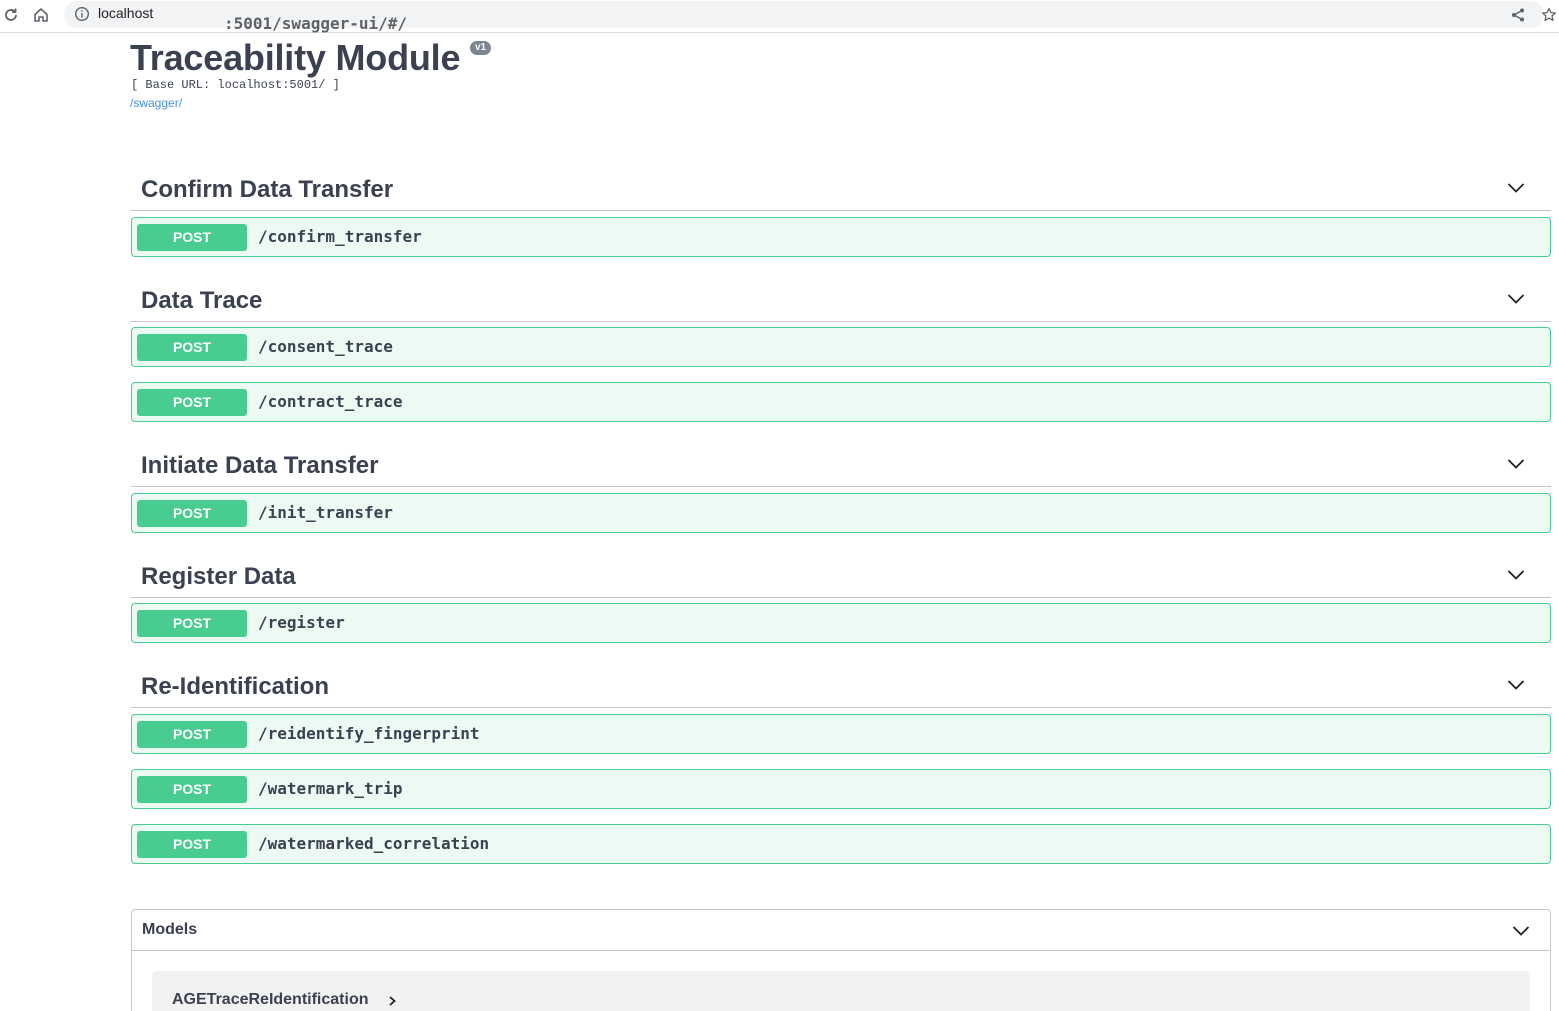 Image resolution: width=1559 pixels, height=1011 pixels. Describe the element at coordinates (841, 960) in the screenshot. I see `models-section: Models AGETraceReIdentification` at that location.